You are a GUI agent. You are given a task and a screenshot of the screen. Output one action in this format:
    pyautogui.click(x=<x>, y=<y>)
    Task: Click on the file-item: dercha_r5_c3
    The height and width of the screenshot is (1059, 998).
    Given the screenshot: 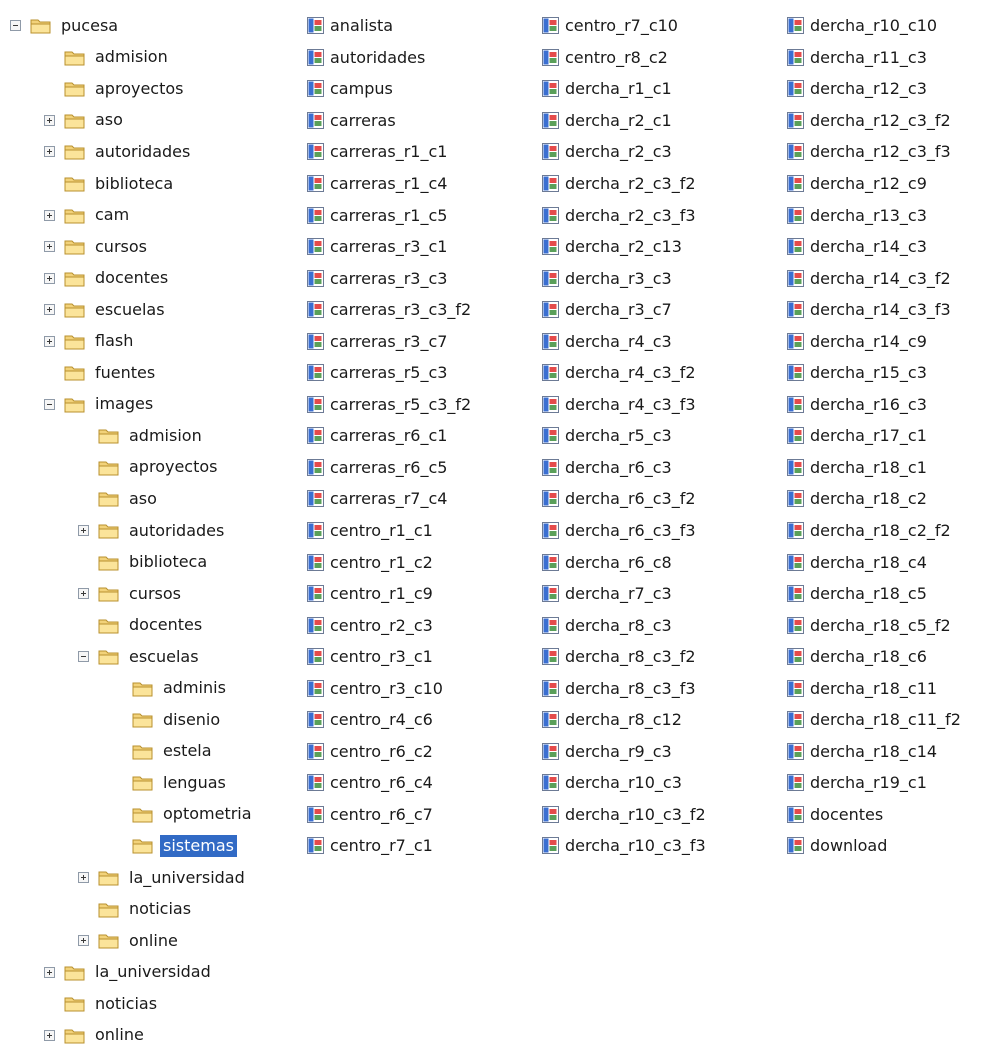 What is the action you would take?
    pyautogui.click(x=623, y=436)
    